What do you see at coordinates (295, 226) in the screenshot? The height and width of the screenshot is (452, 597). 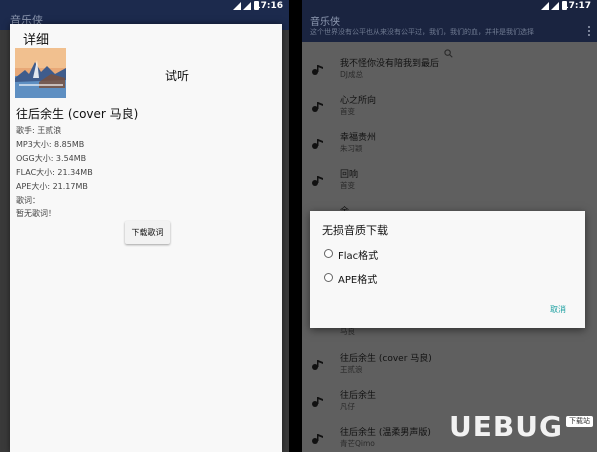 I see `screen-divider` at bounding box center [295, 226].